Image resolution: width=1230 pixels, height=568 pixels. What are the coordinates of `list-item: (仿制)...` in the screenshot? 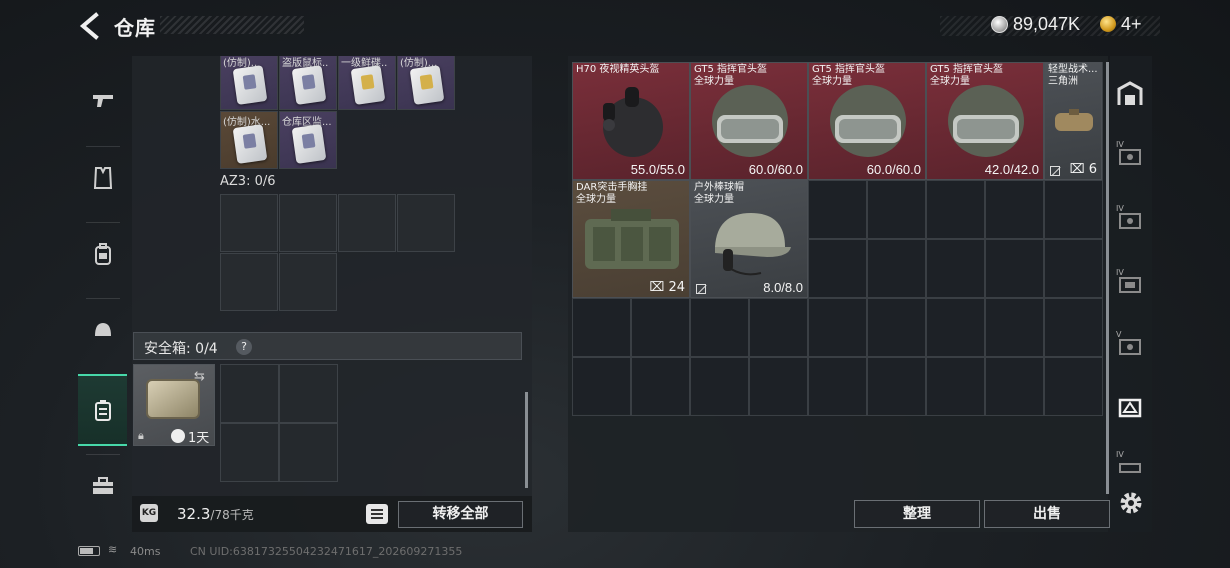 It's located at (426, 83).